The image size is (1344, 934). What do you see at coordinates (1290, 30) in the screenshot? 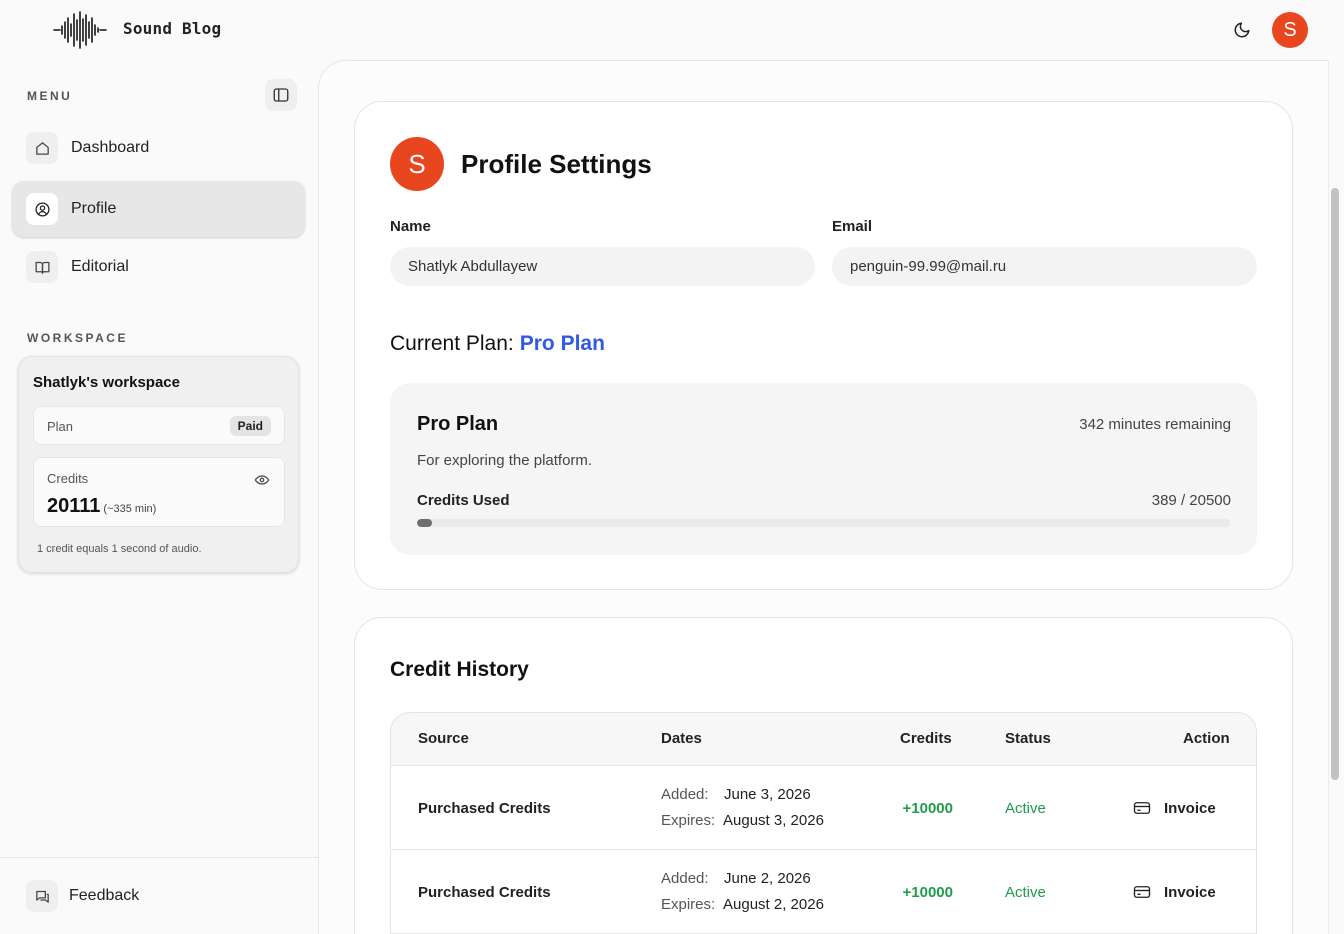
I see `user-avatar: S` at bounding box center [1290, 30].